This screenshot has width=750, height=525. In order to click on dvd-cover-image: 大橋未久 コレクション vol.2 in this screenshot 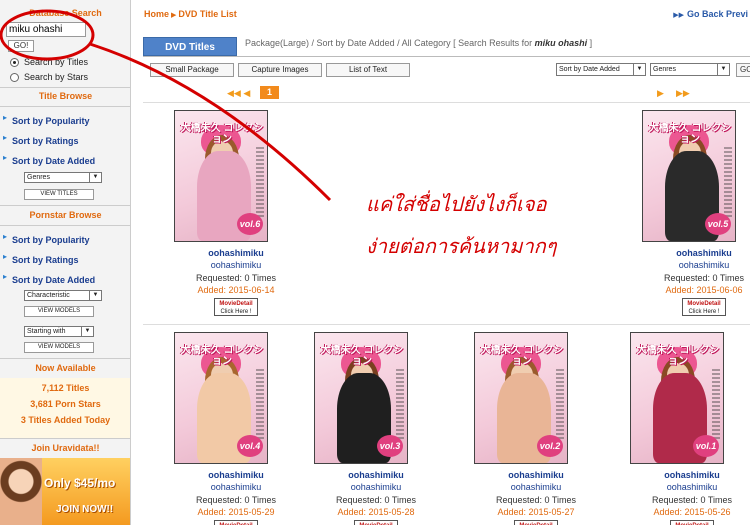, I will do `click(521, 398)`.